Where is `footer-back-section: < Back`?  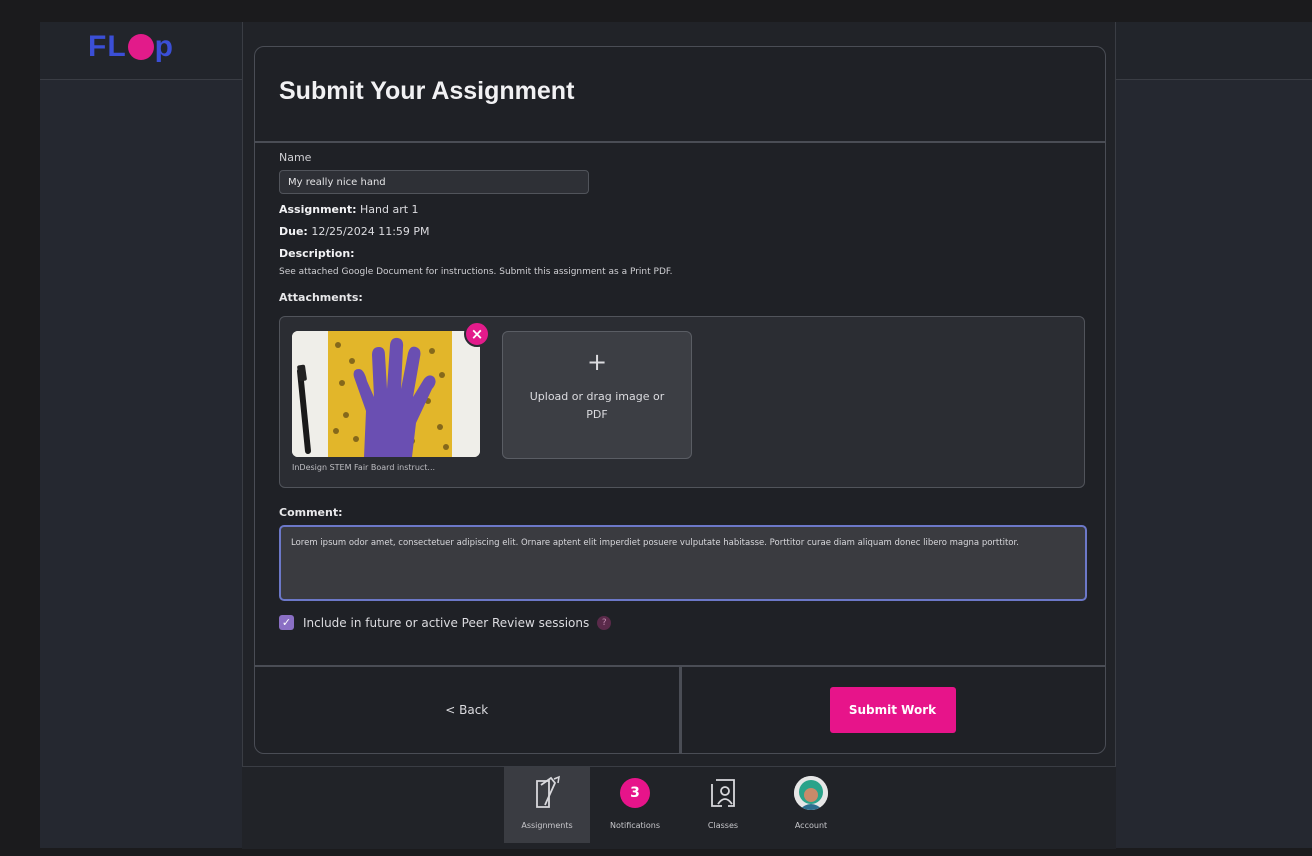 footer-back-section: < Back is located at coordinates (468, 710).